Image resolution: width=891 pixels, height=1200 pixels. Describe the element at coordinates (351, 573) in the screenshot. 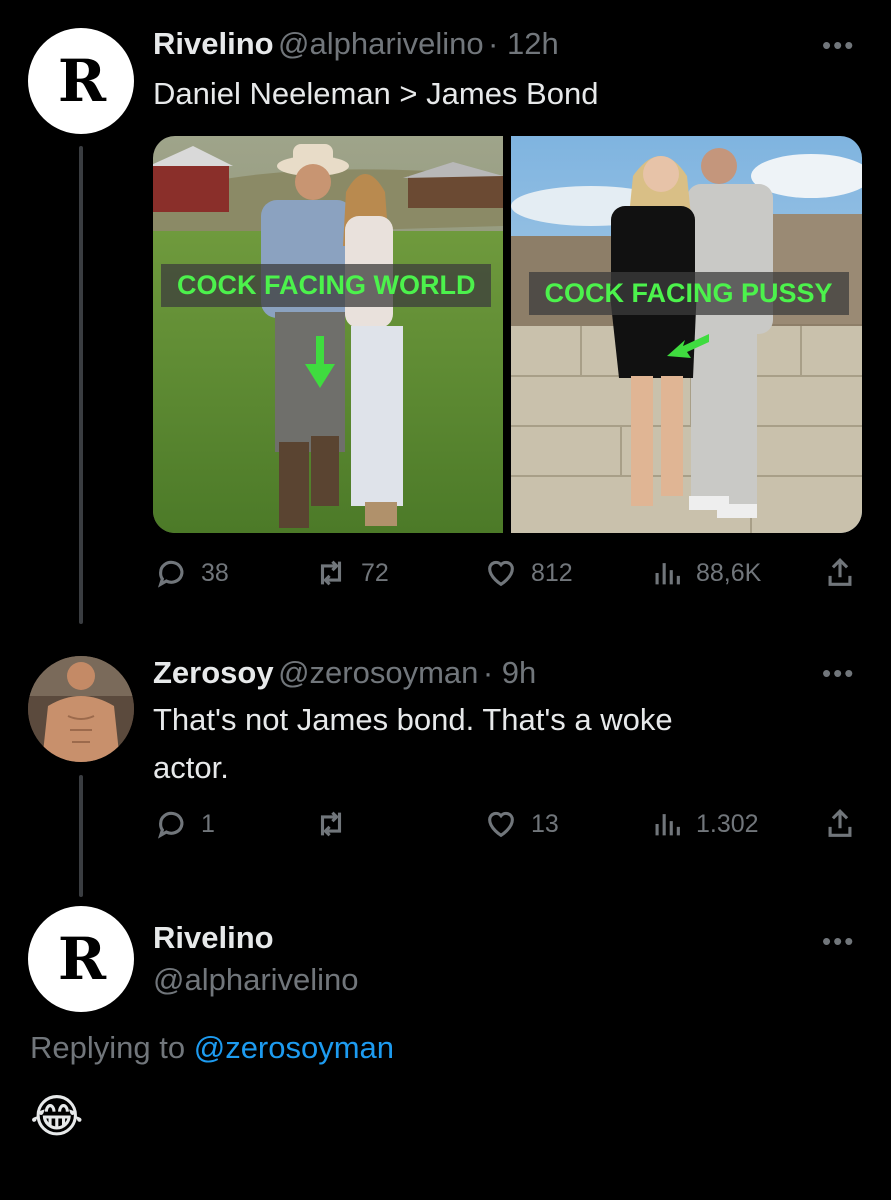

I see `retweet-button: 72` at that location.